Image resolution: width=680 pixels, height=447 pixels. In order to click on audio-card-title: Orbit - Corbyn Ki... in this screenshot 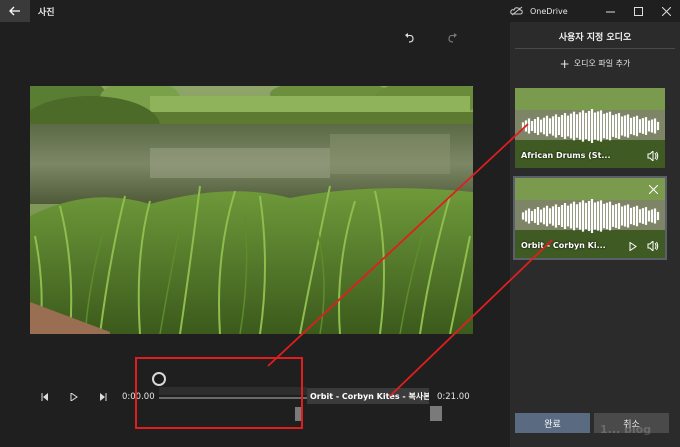, I will do `click(563, 245)`.